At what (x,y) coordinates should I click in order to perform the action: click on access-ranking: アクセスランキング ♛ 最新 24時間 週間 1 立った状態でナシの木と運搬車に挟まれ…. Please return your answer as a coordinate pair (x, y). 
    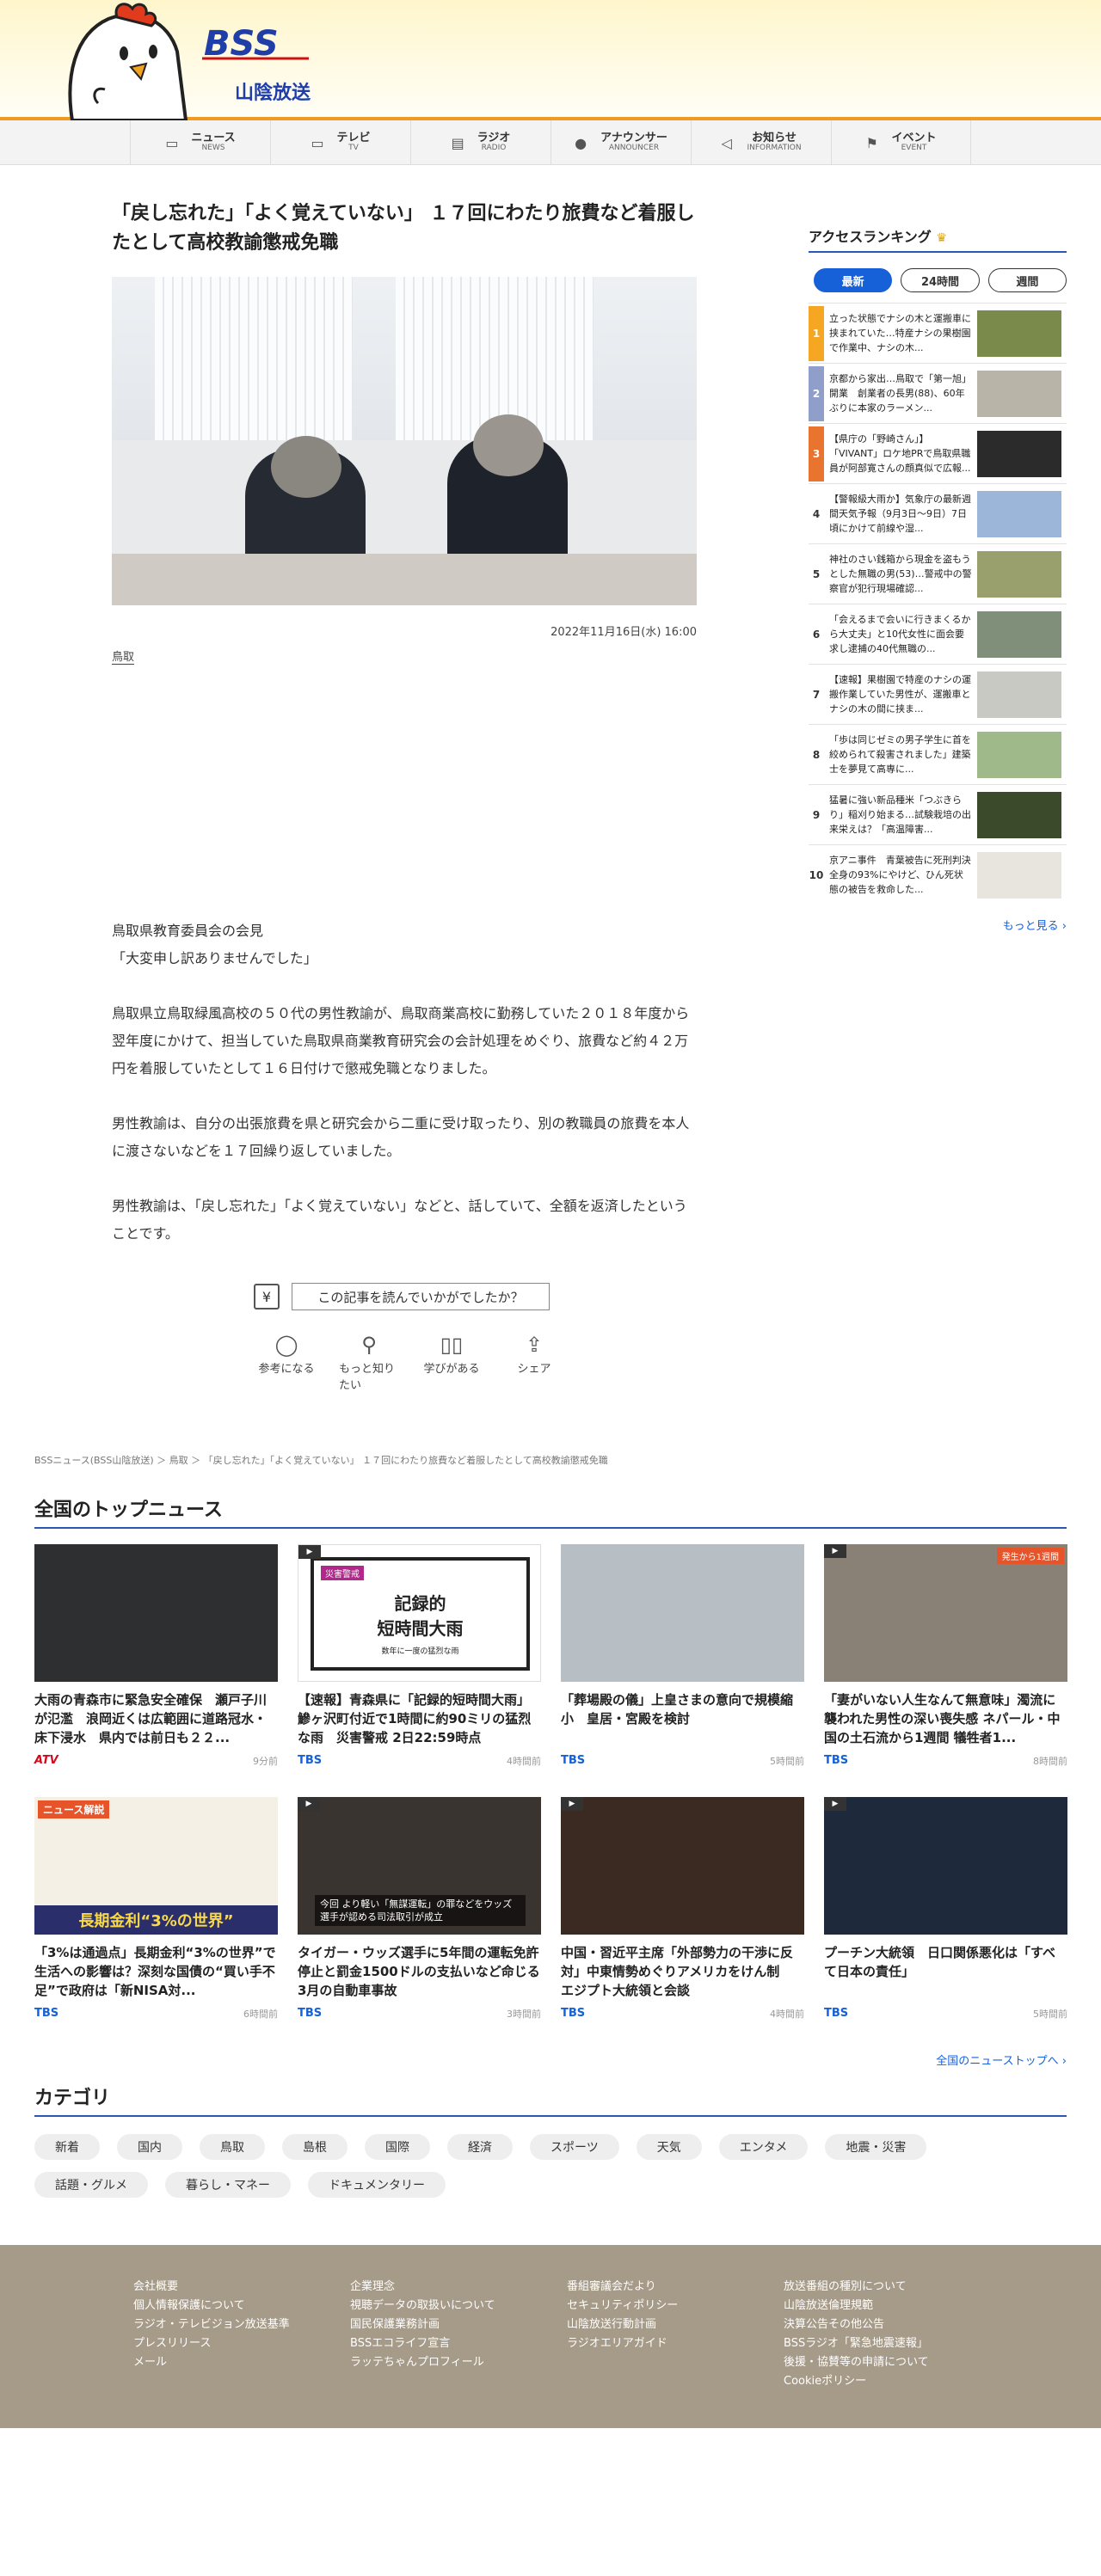
    Looking at the image, I should click on (938, 579).